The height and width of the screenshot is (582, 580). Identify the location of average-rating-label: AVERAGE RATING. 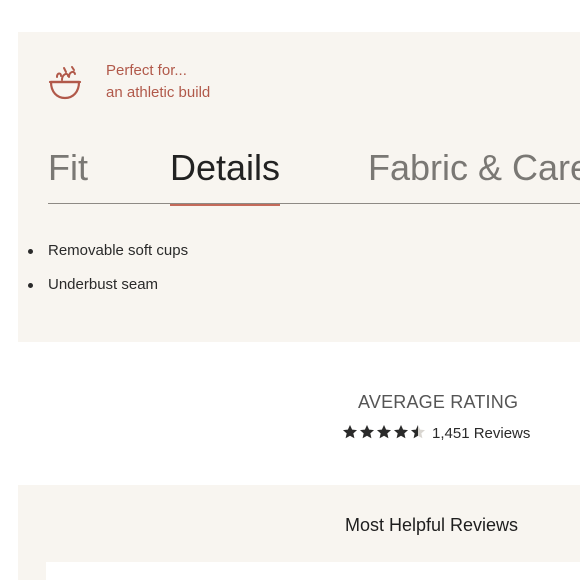
(438, 402).